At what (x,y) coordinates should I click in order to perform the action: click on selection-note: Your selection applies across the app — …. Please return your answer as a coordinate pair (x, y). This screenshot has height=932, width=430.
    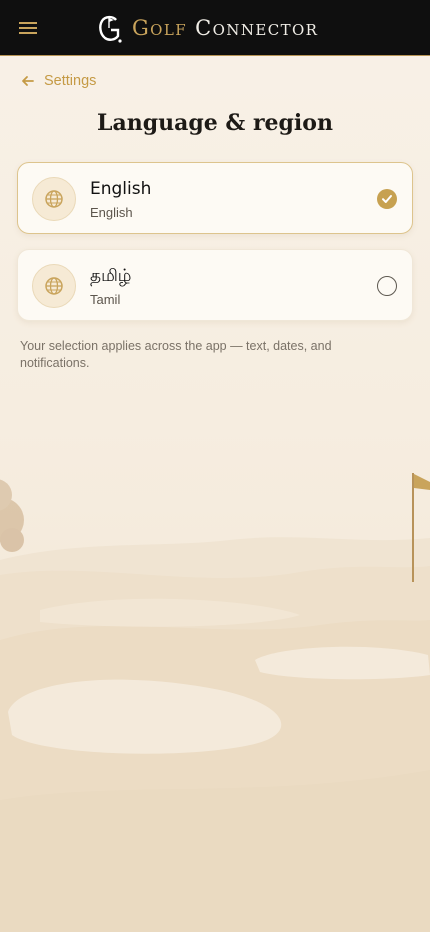
    Looking at the image, I should click on (176, 354).